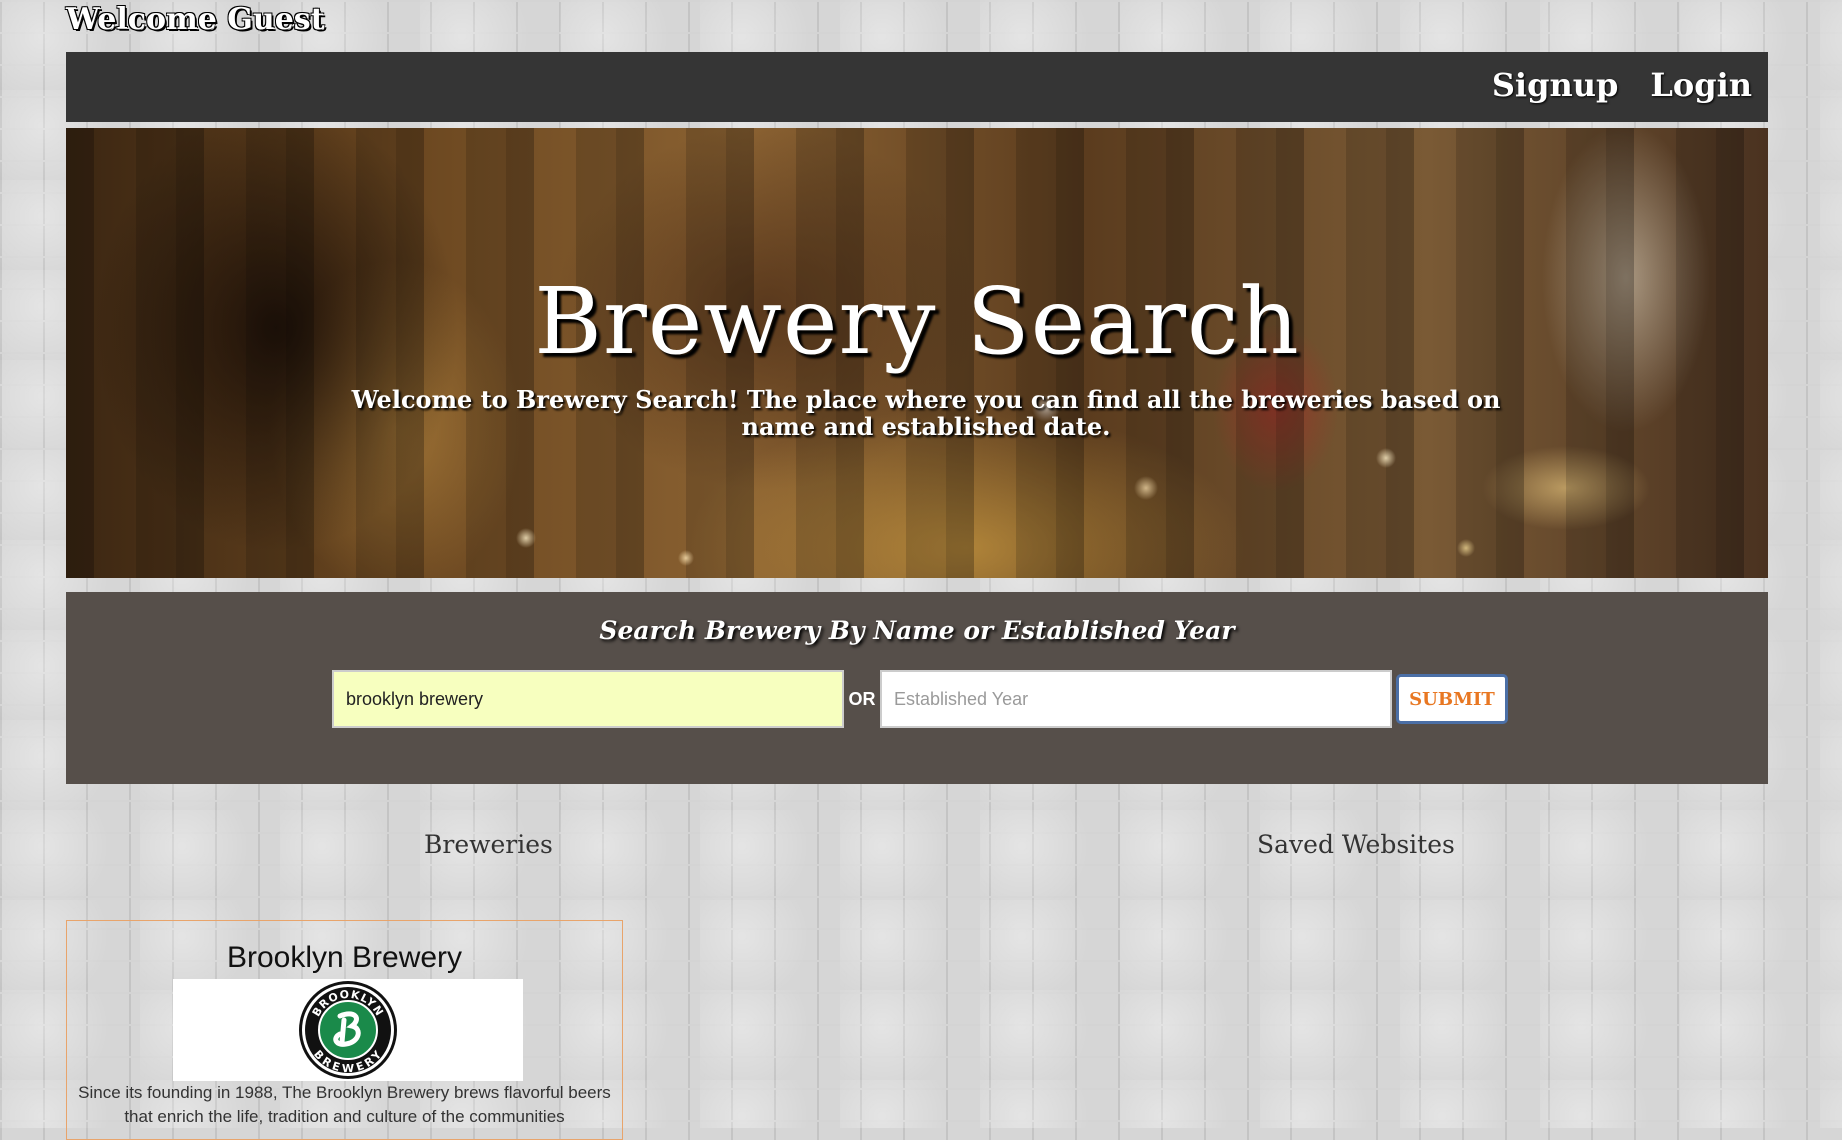  What do you see at coordinates (1622, 85) in the screenshot?
I see `nav-links: Signup Login` at bounding box center [1622, 85].